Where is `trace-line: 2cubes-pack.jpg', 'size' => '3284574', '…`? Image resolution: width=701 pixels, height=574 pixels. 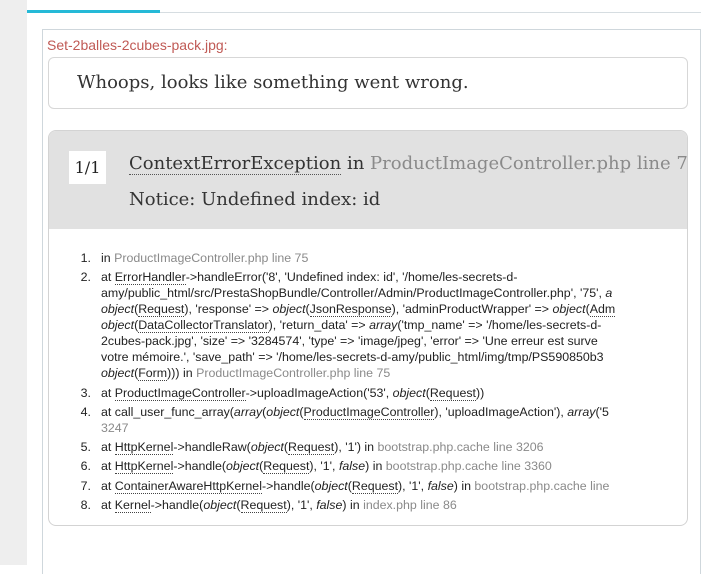
trace-line: 2cubes-pack.jpg', 'size' => '3284574', '… is located at coordinates (349, 341).